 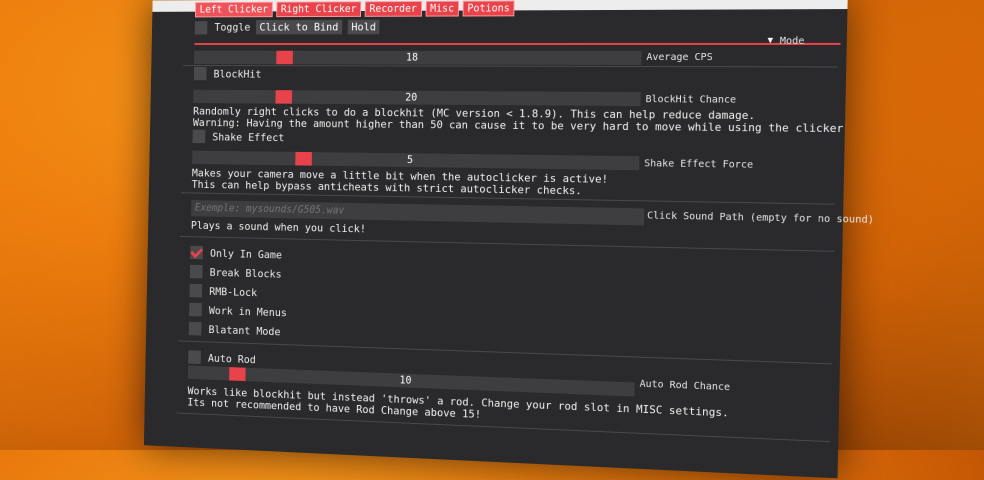 What do you see at coordinates (200, 73) in the screenshot?
I see `blockhit-checkbox` at bounding box center [200, 73].